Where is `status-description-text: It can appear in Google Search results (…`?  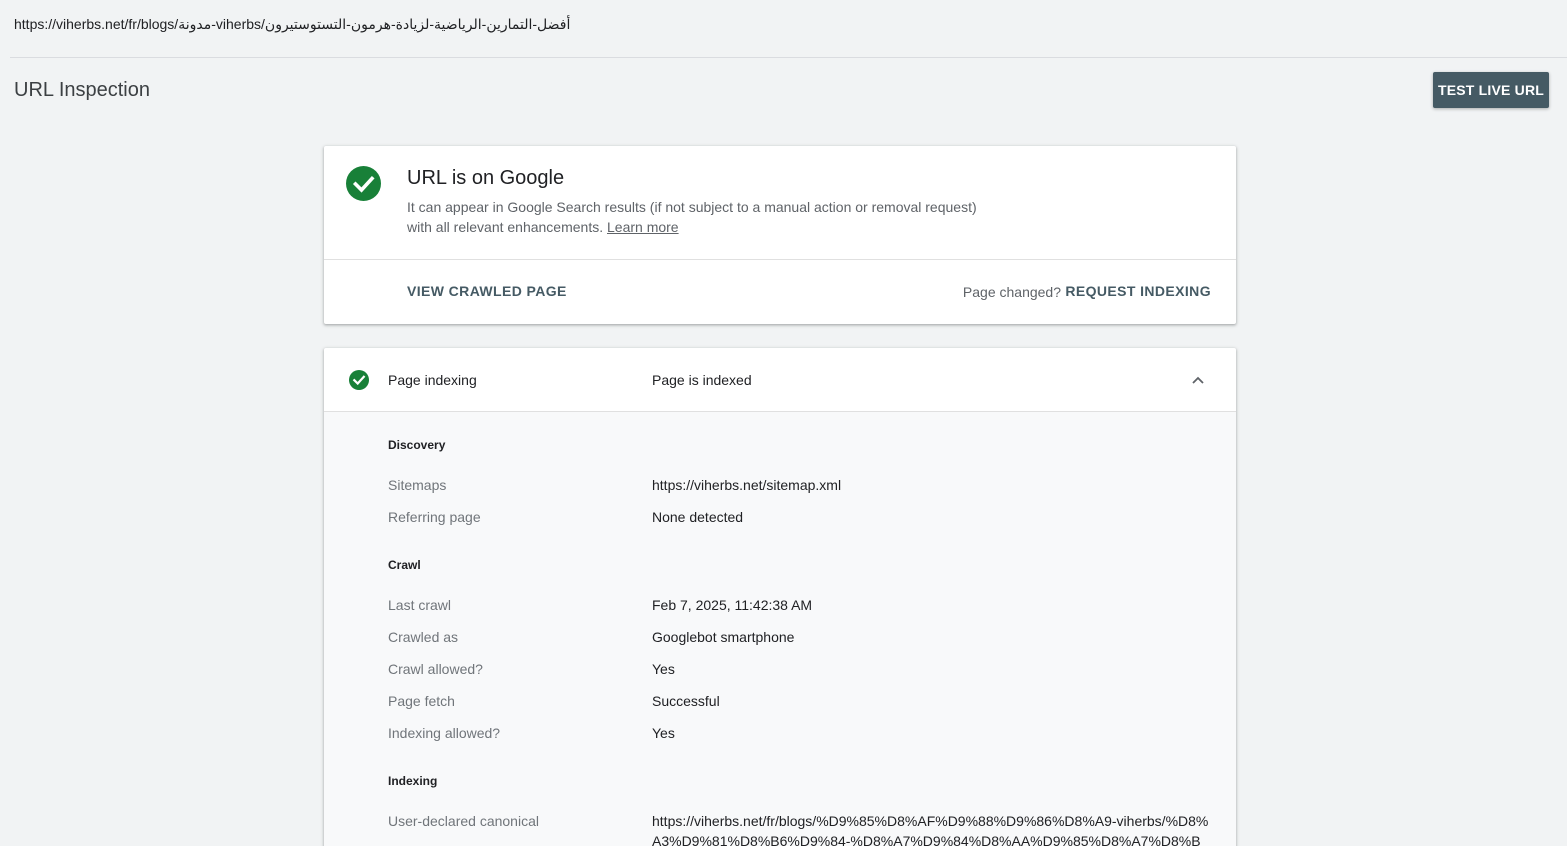 status-description-text: It can appear in Google Search results (… is located at coordinates (692, 217).